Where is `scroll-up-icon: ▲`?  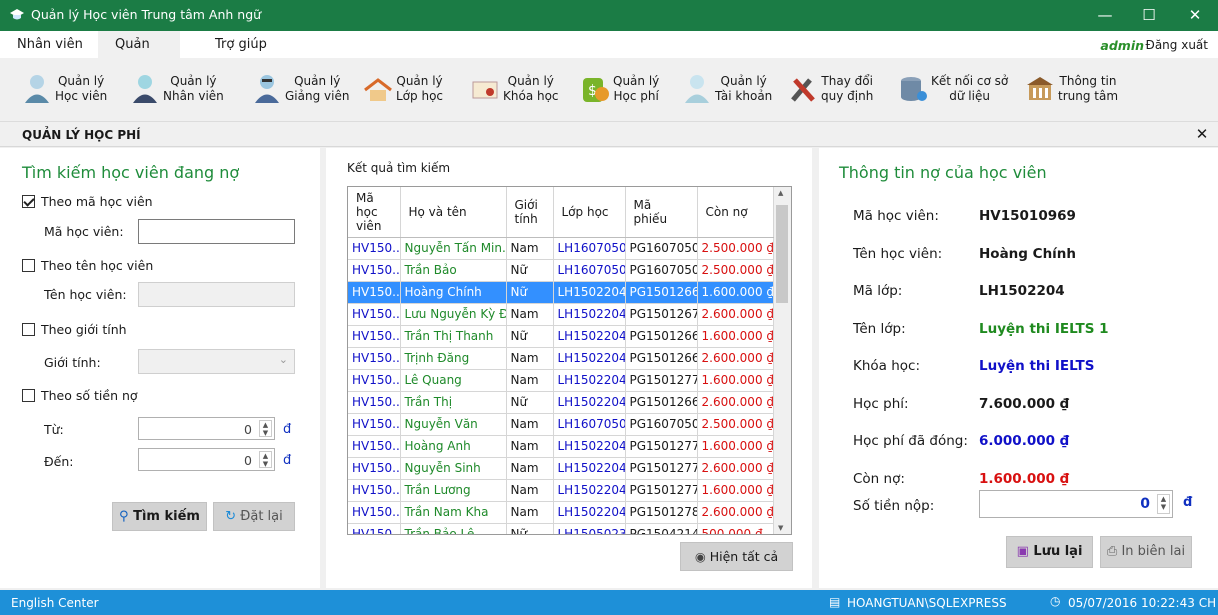 scroll-up-icon: ▲ is located at coordinates (780, 193).